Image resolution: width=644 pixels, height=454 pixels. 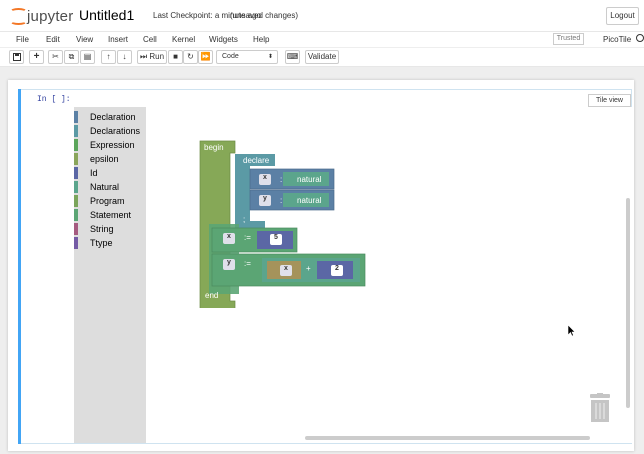 I want to click on toolbox-category: Id, so click(x=110, y=173).